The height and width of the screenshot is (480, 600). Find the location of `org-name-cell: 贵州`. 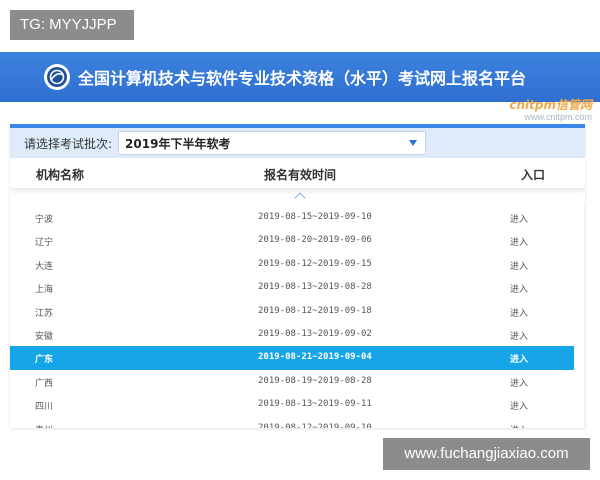

org-name-cell: 贵州 is located at coordinates (44, 425).